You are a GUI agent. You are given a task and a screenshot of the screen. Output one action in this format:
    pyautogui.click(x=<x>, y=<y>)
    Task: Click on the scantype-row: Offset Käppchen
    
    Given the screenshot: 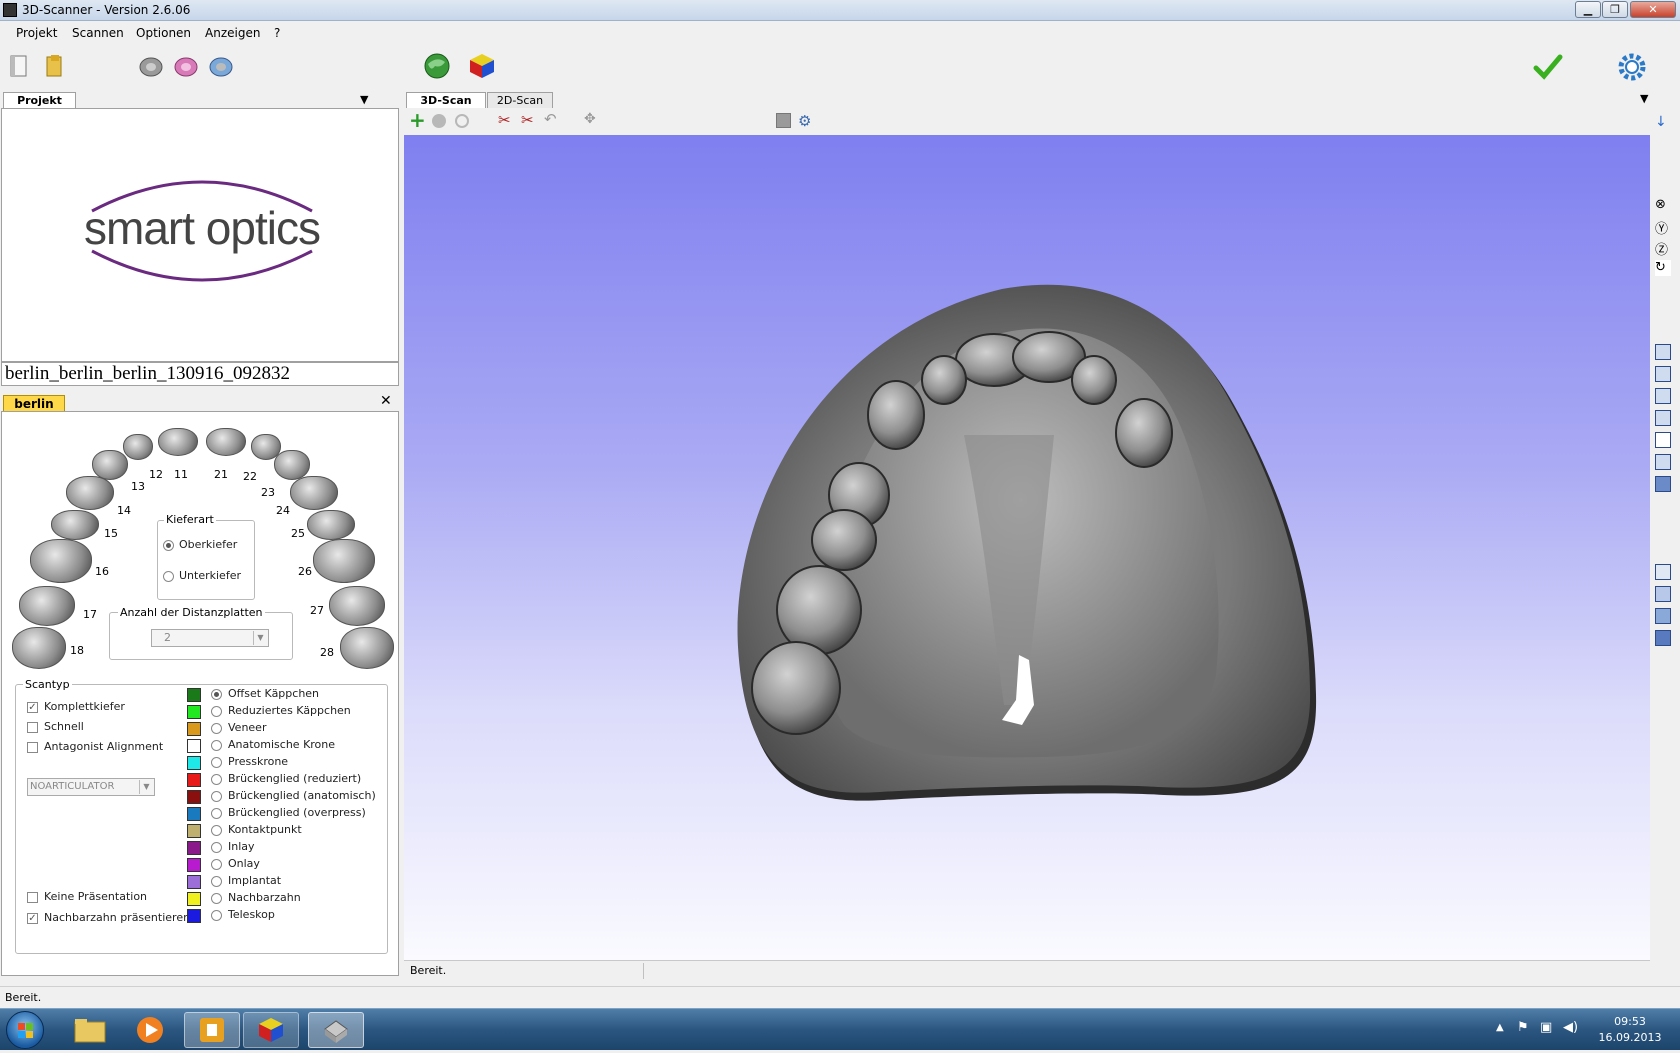 What is the action you would take?
    pyautogui.click(x=287, y=695)
    